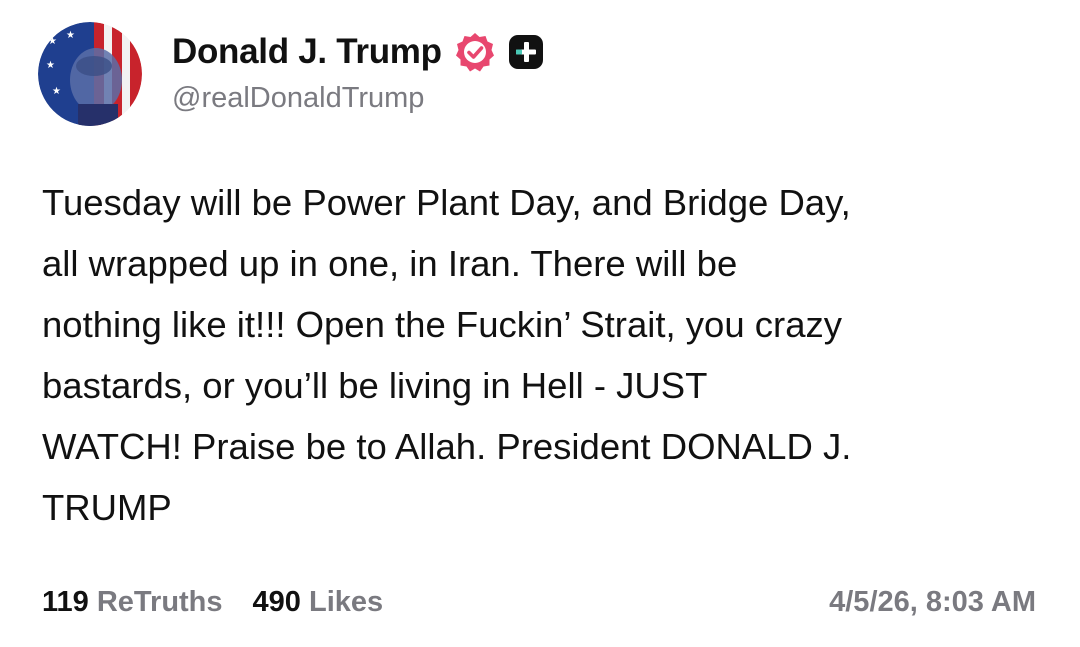 The height and width of the screenshot is (647, 1080). I want to click on avatar: ★ ★ ★ ★, so click(90, 74).